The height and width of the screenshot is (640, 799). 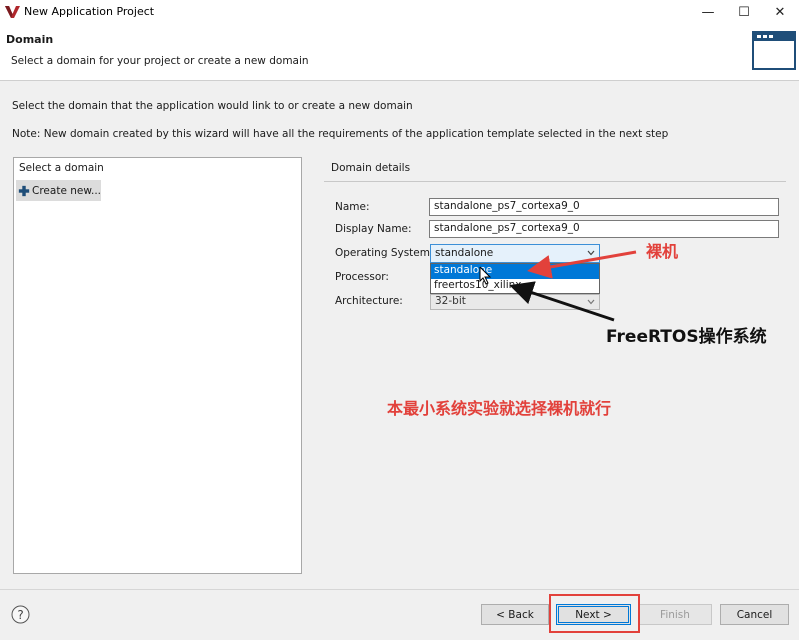 What do you see at coordinates (24, 190) in the screenshot?
I see `plus-icon` at bounding box center [24, 190].